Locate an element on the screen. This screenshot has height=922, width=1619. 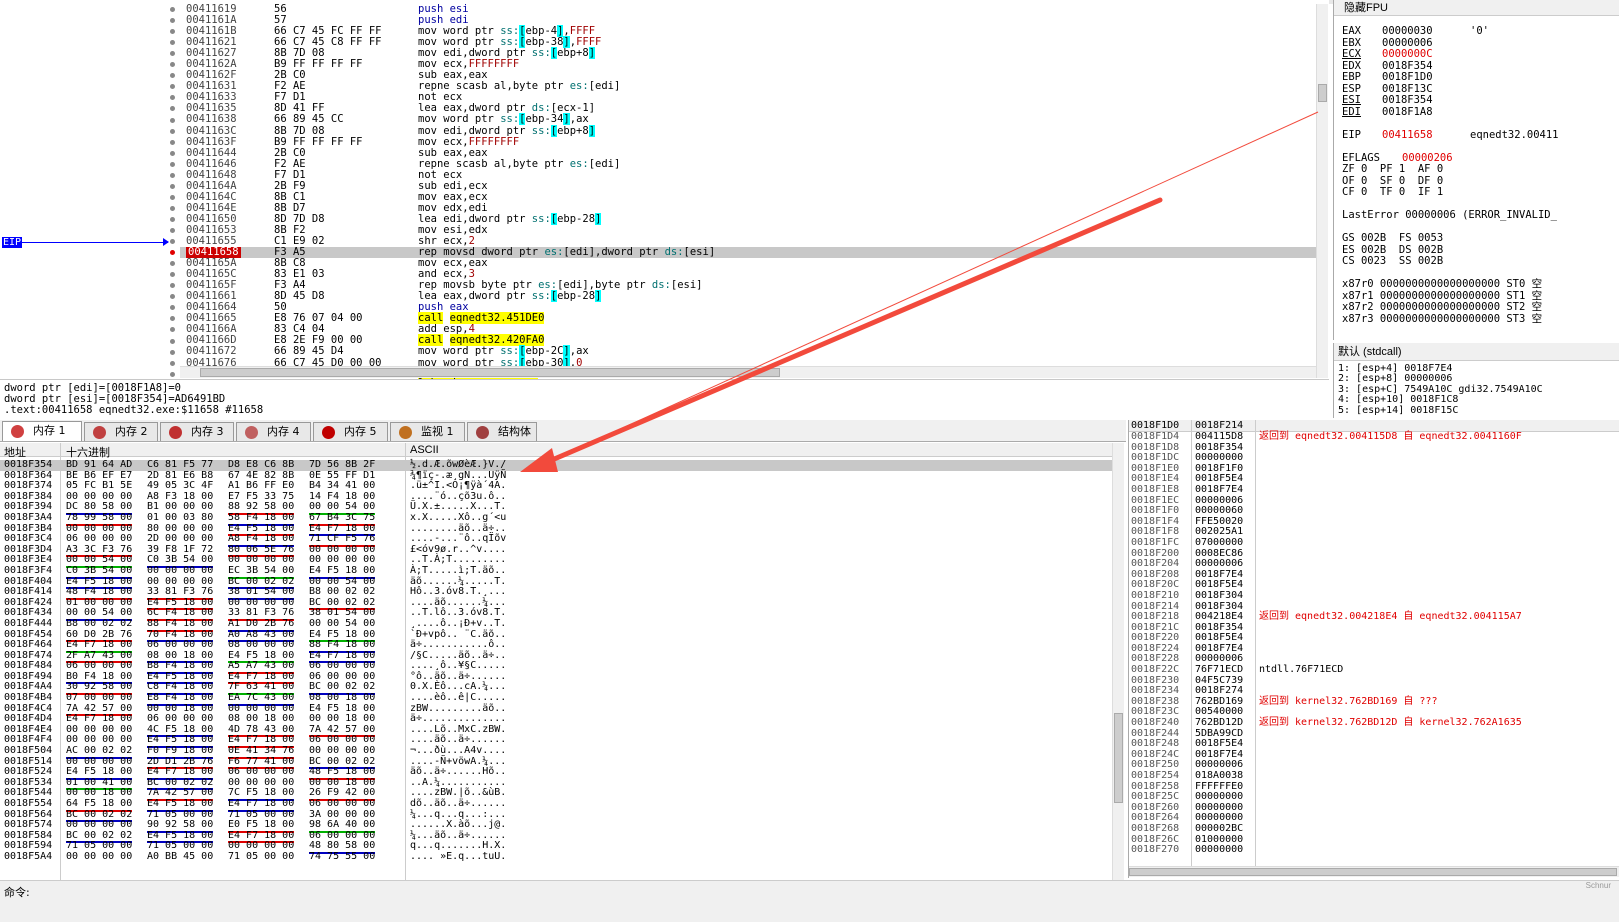
disasm-row: 0041163F B9 FF FF FF FF mov ecx,FFFFFFFF is located at coordinates (748, 142).